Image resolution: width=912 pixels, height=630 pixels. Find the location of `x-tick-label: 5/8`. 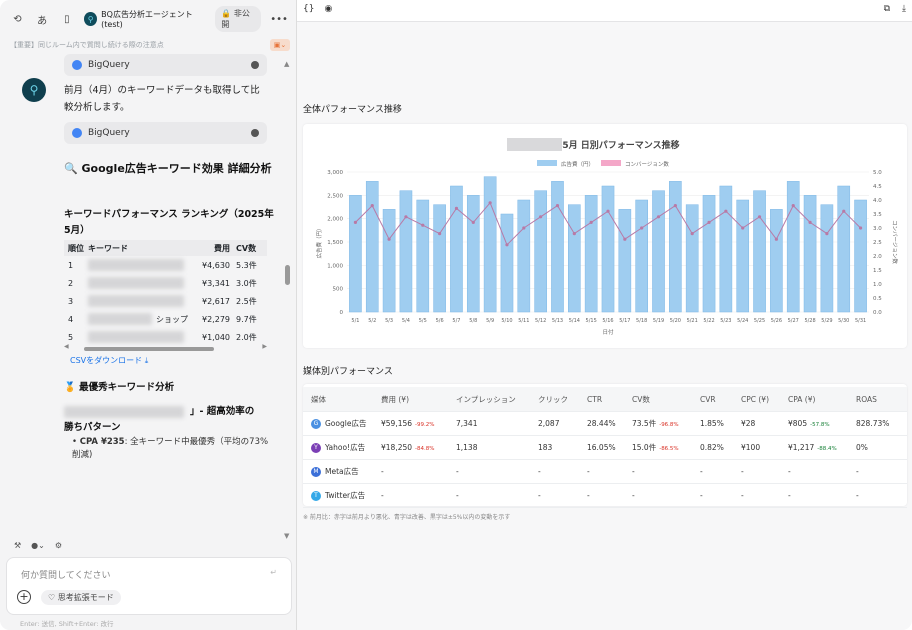

x-tick-label: 5/8 is located at coordinates (473, 321).